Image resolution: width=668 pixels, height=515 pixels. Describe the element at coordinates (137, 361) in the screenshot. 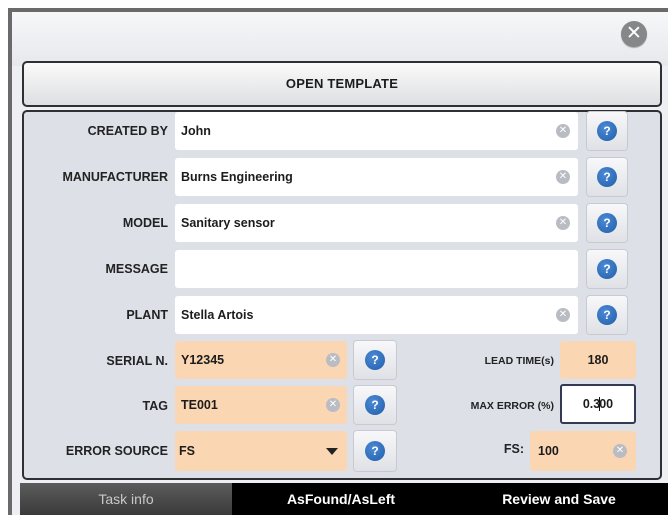

I see `serial-label: SERIAL N.` at that location.